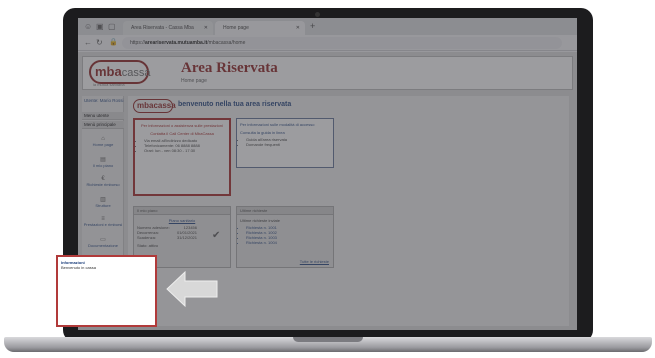 The width and height of the screenshot is (655, 358). I want to click on folder-icon: ▭, so click(103, 240).